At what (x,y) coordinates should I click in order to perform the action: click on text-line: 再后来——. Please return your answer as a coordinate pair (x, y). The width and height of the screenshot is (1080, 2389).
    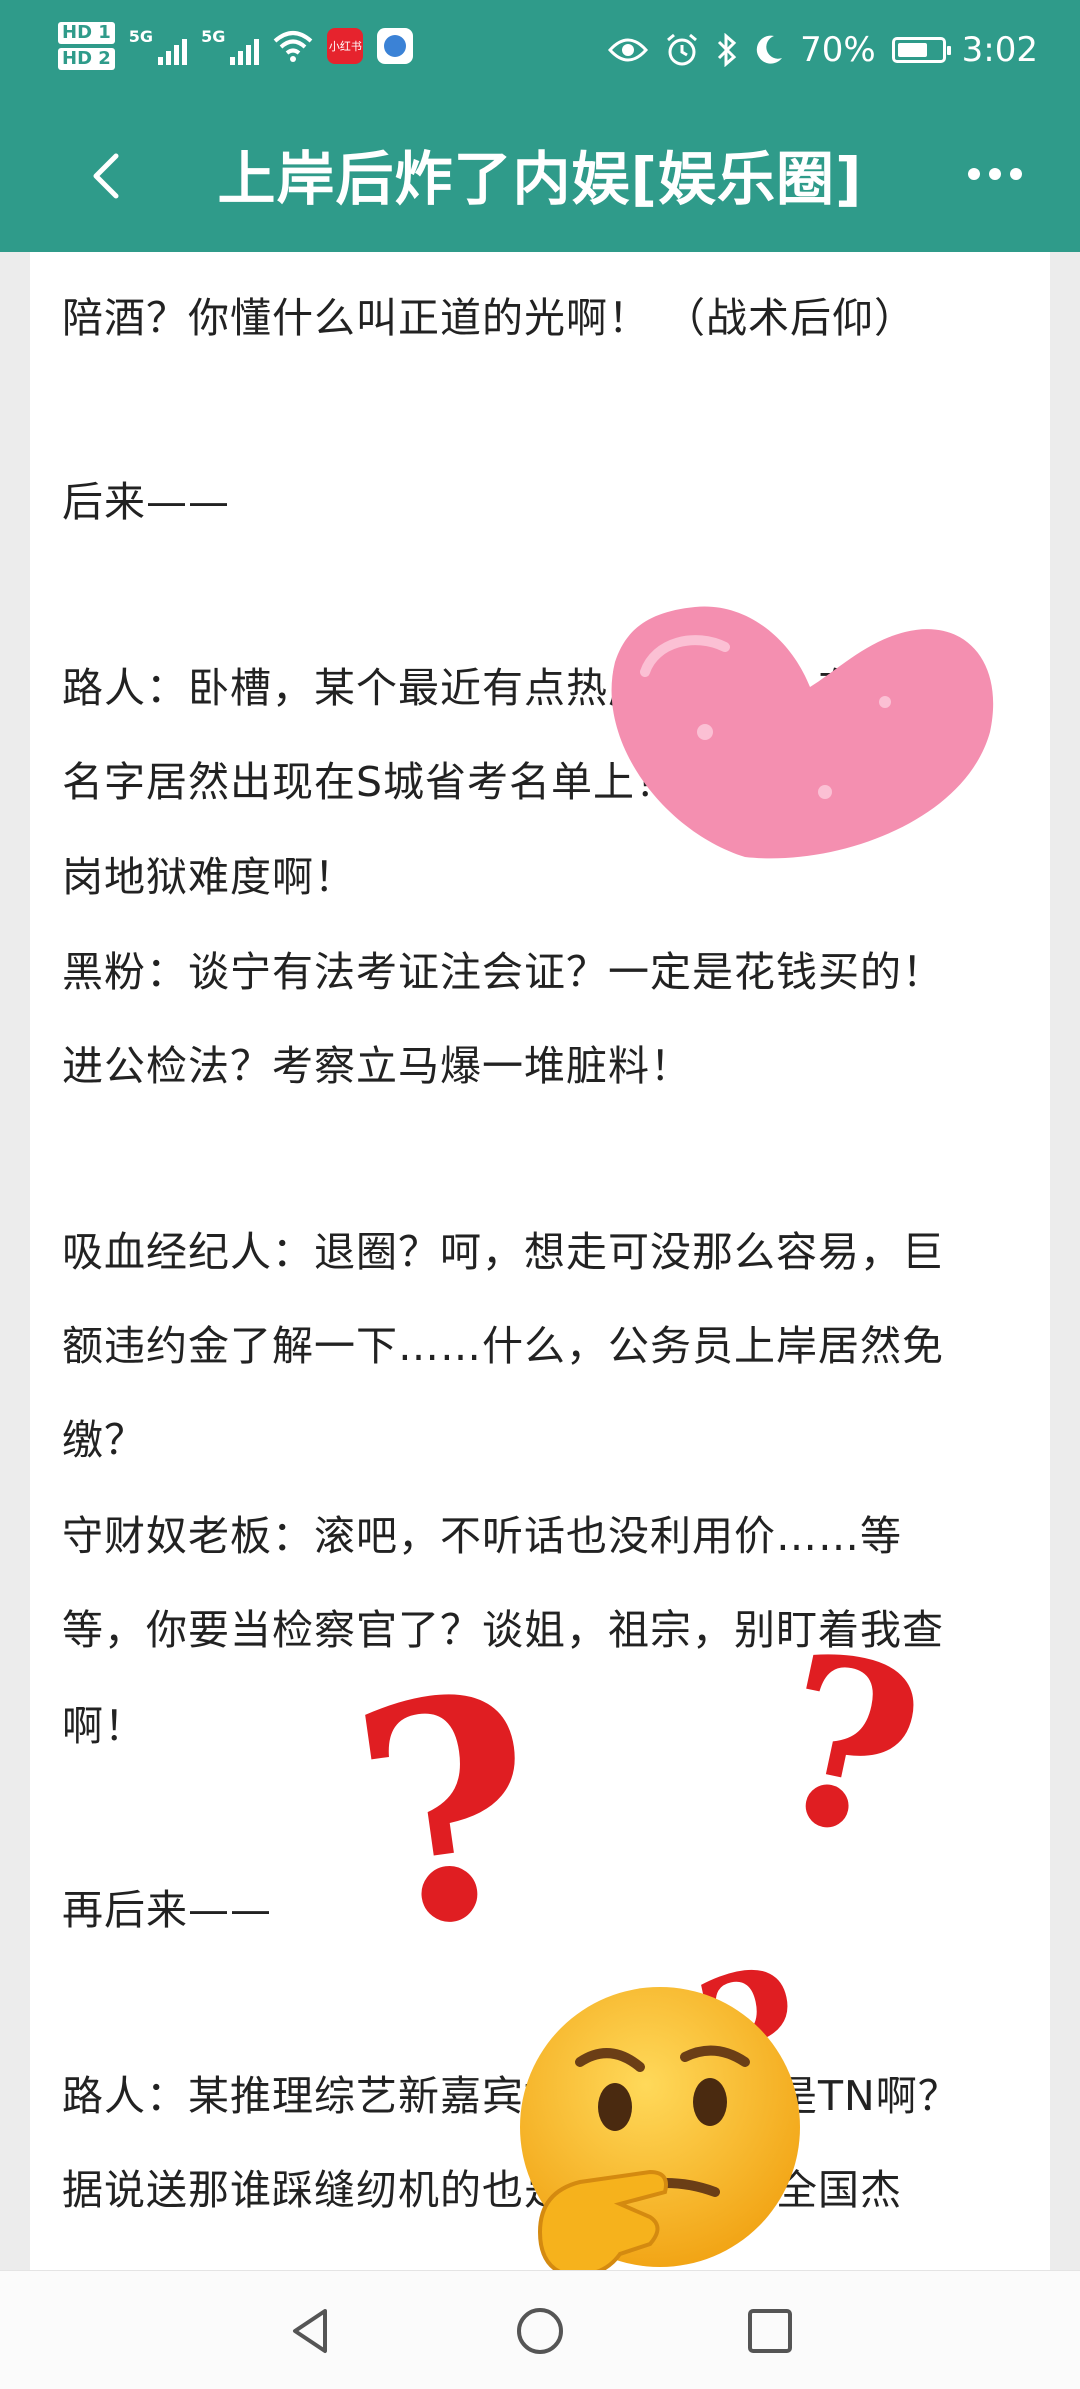
    Looking at the image, I should click on (167, 1910).